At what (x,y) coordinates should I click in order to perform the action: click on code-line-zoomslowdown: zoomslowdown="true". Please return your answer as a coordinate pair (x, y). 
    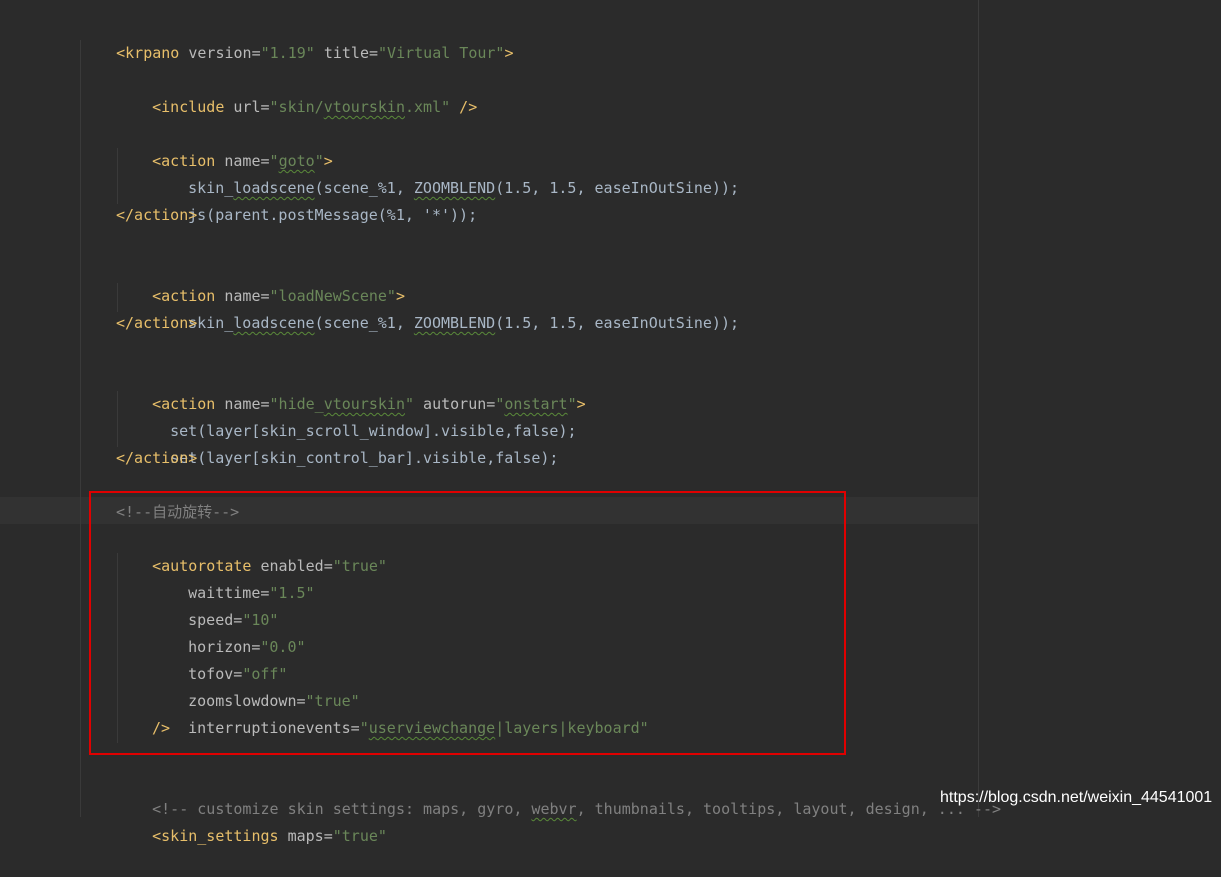
    Looking at the image, I should click on (256, 685).